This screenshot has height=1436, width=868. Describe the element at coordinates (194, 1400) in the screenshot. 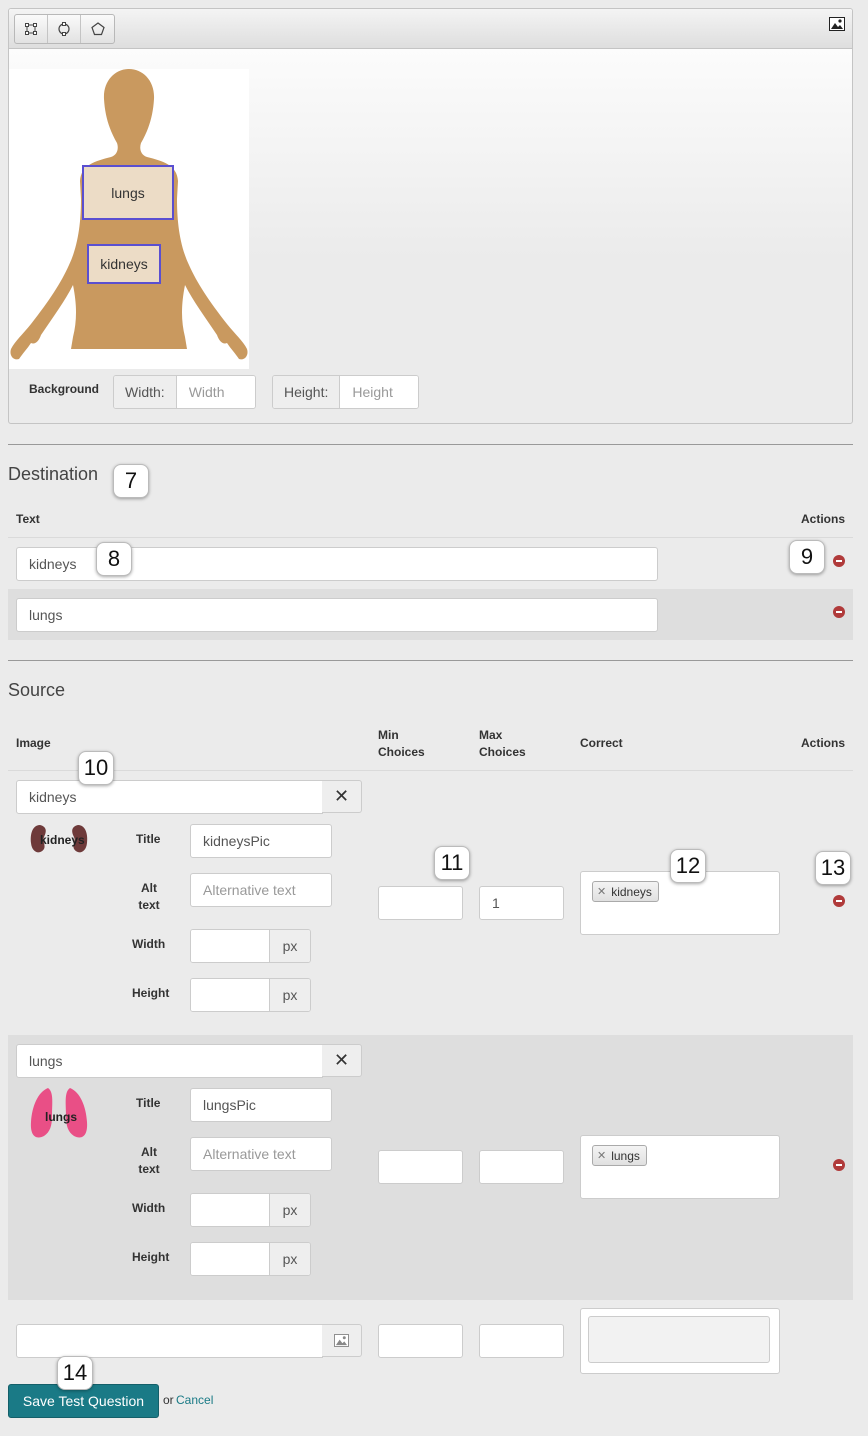

I see `cancel-link: Cancel` at that location.